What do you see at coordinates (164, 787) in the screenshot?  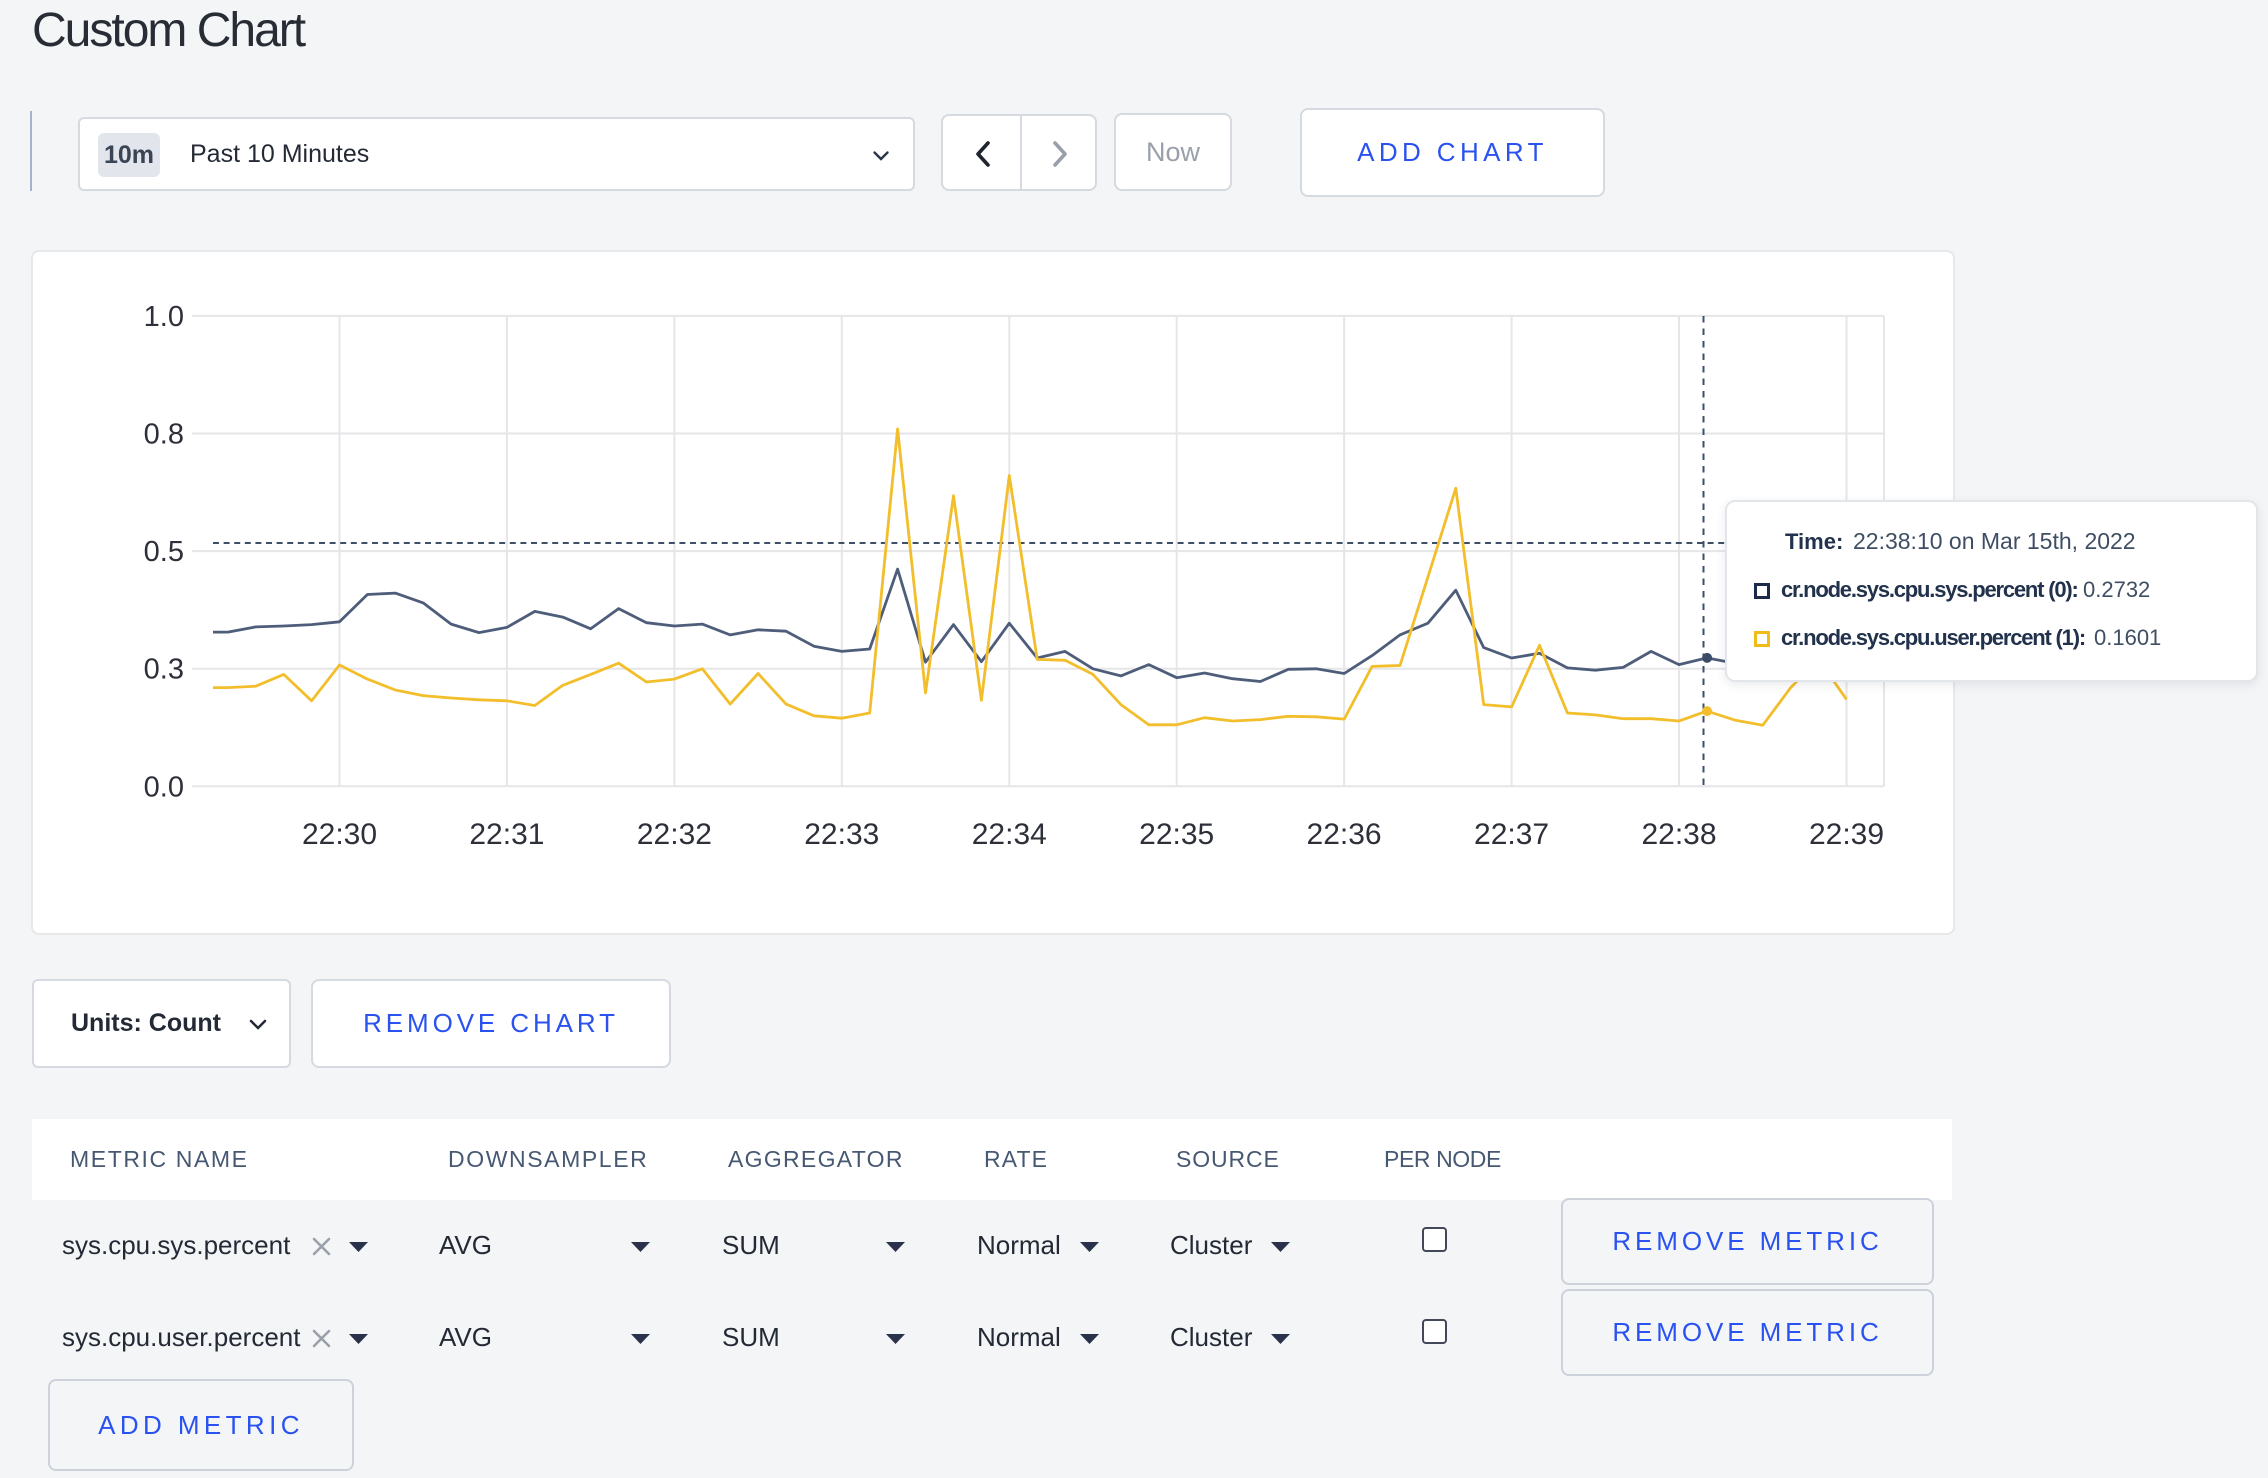 I see `svg-text: 0.0` at bounding box center [164, 787].